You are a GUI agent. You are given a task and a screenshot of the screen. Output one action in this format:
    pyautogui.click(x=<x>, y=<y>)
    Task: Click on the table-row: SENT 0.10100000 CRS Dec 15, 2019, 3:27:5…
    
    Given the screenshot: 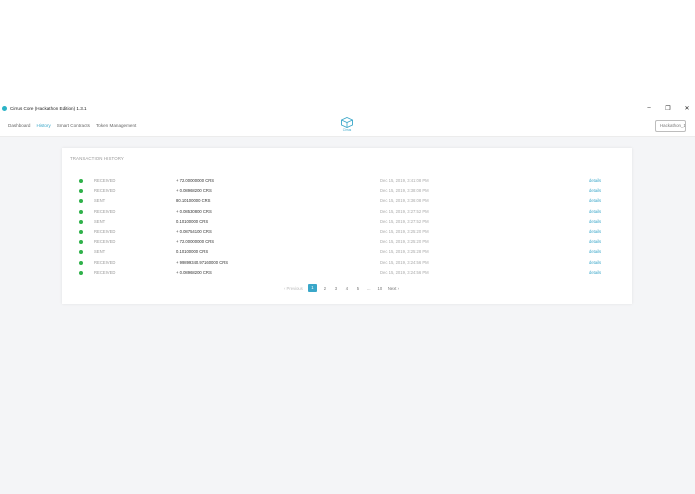 What is the action you would take?
    pyautogui.click(x=347, y=222)
    